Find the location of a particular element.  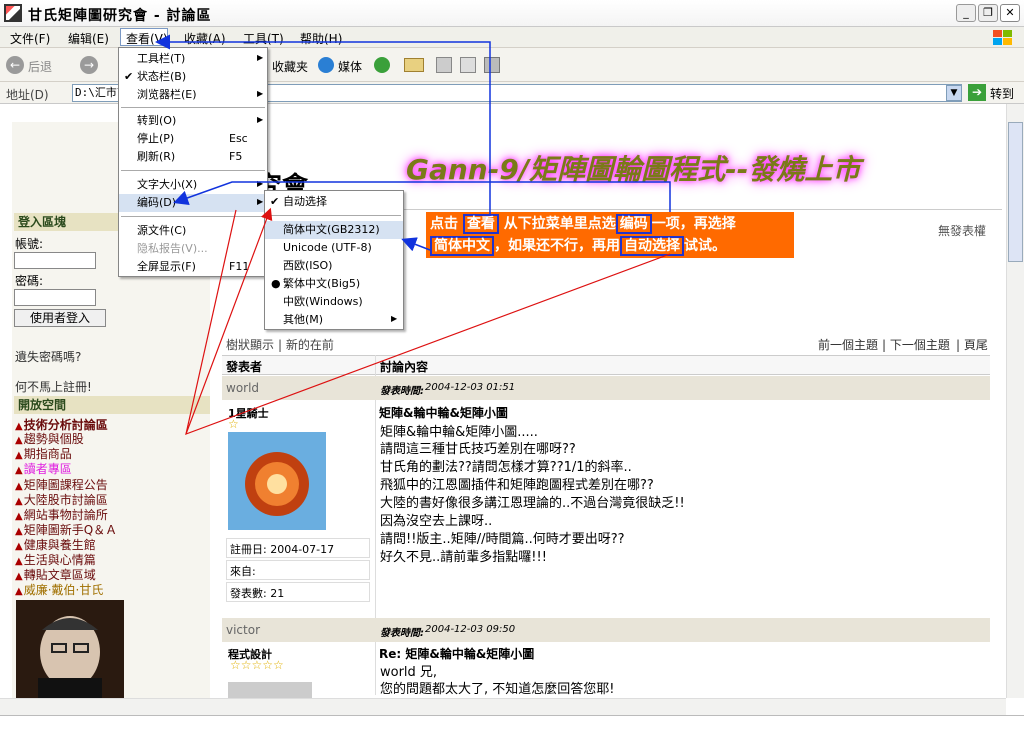

vertical-scrollbar is located at coordinates (1015, 401).